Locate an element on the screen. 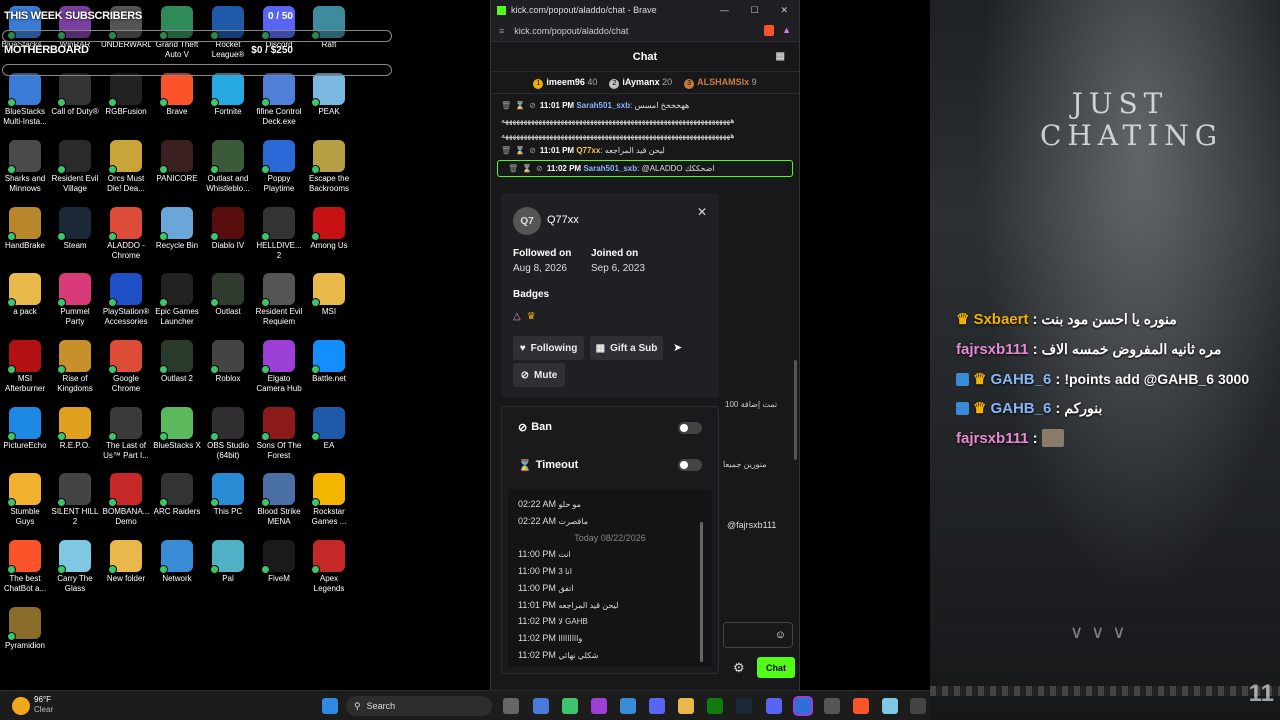 This screenshot has height=720, width=1280. desktop-icon: ARC Raiders is located at coordinates (177, 495).